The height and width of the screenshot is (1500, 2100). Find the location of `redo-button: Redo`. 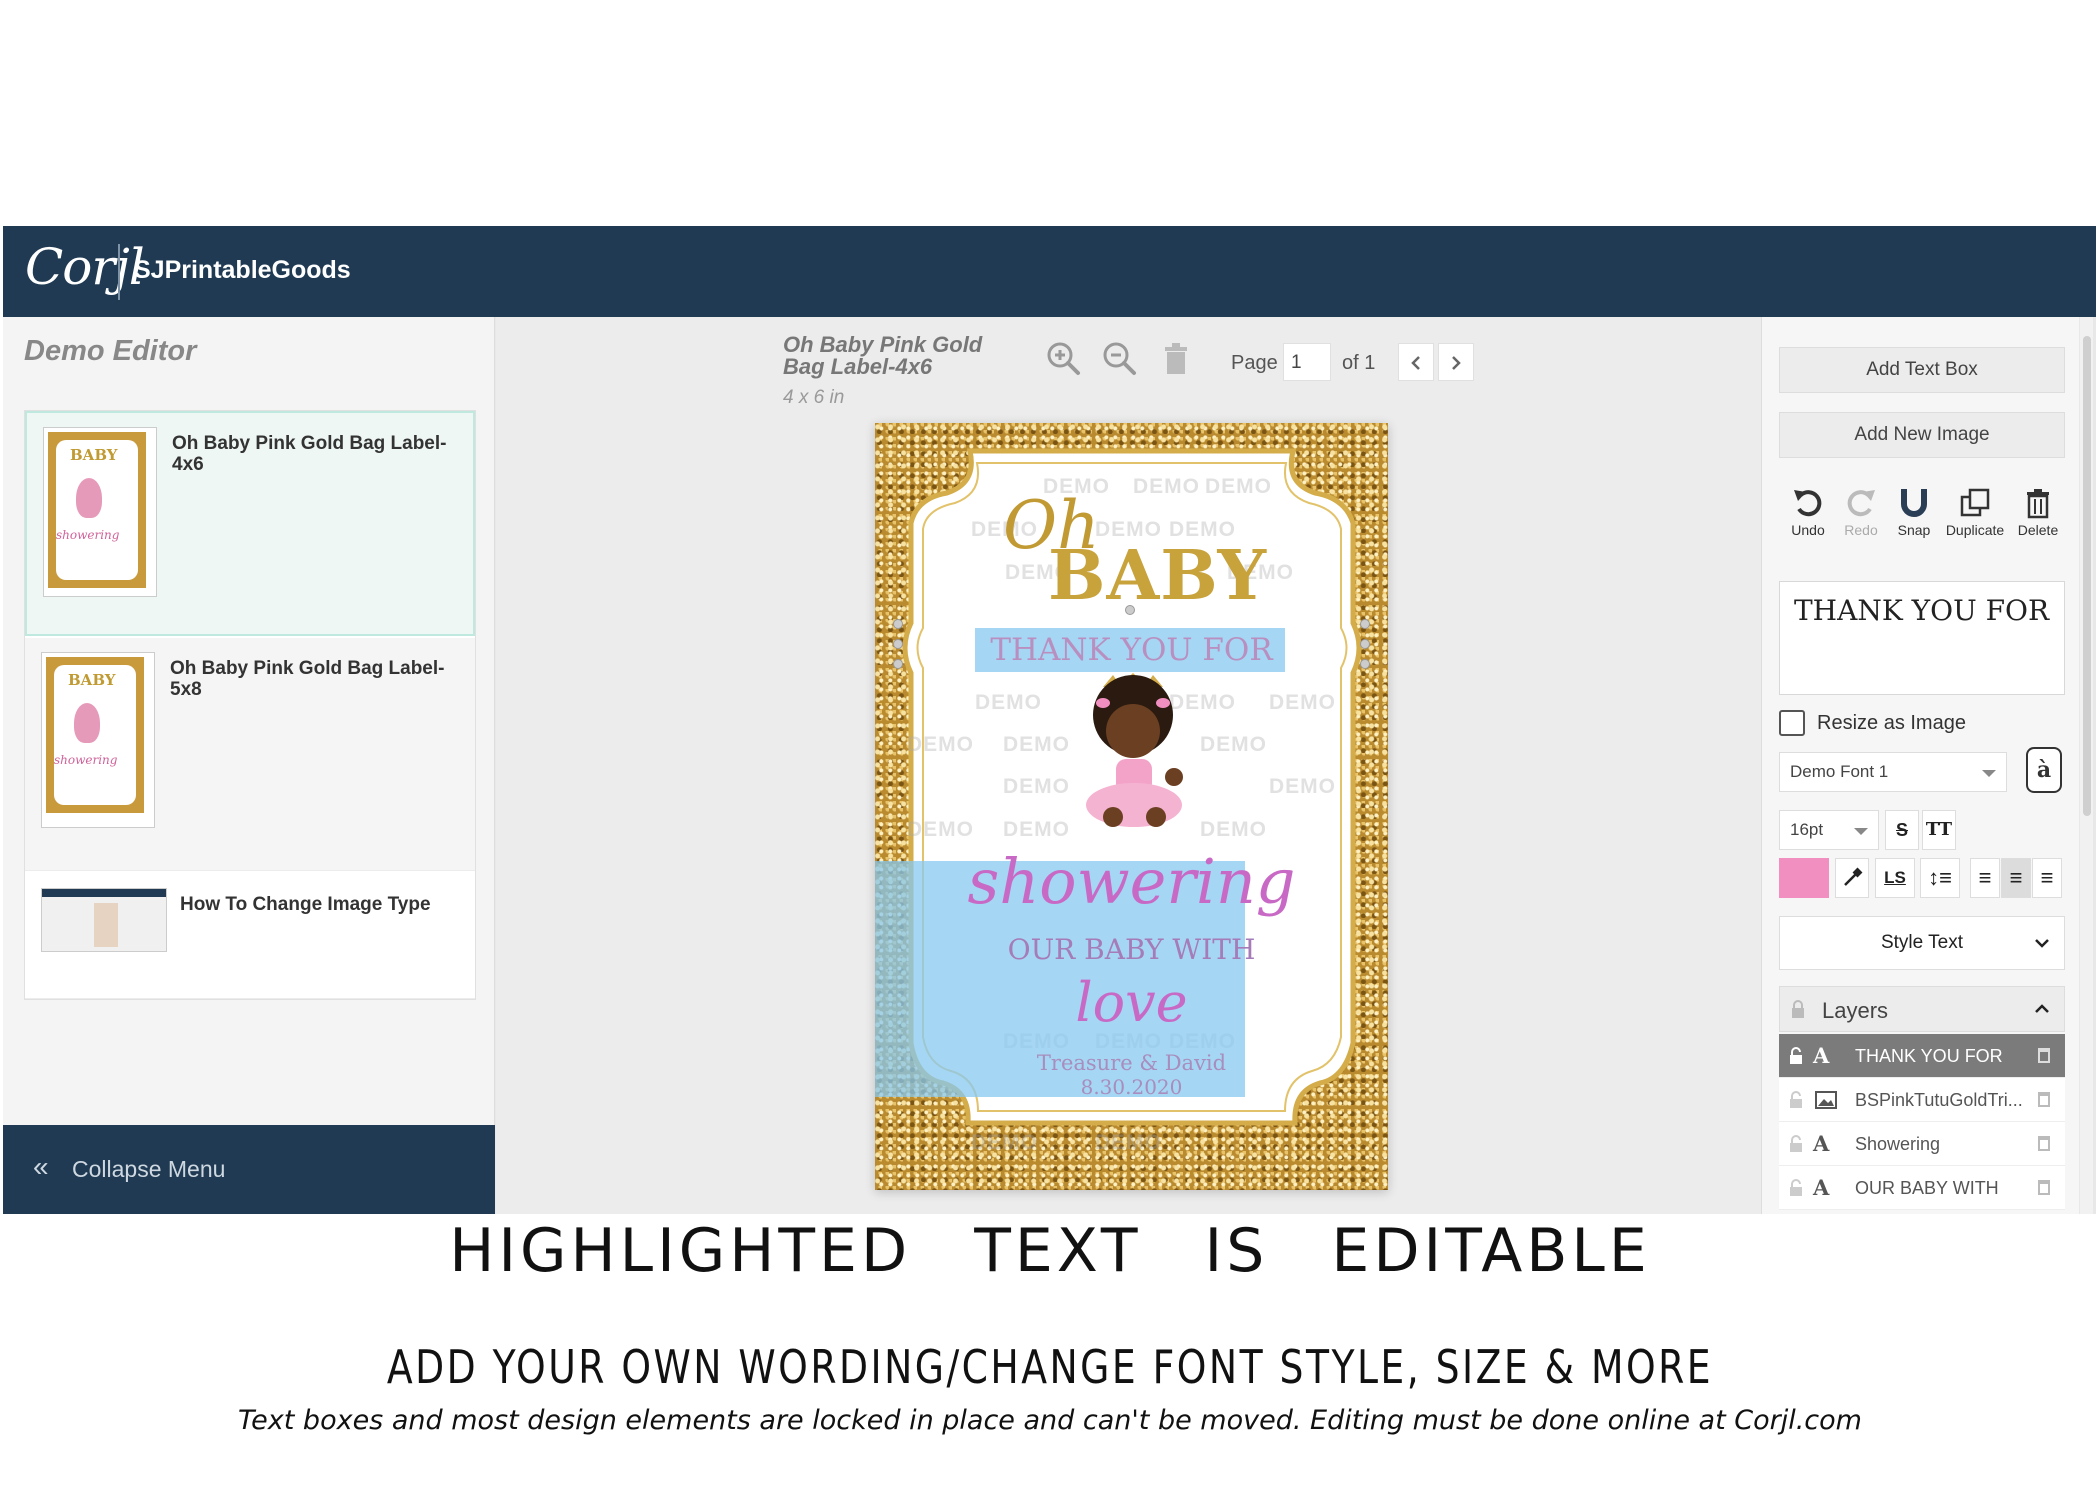

redo-button: Redo is located at coordinates (1861, 517).